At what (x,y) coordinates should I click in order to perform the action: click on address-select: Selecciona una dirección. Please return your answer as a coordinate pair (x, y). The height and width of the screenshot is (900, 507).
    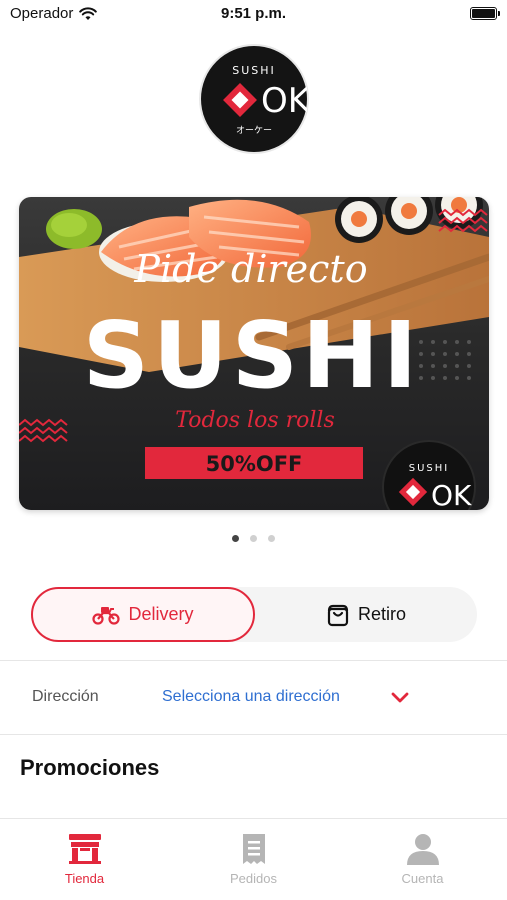
    Looking at the image, I should click on (251, 697).